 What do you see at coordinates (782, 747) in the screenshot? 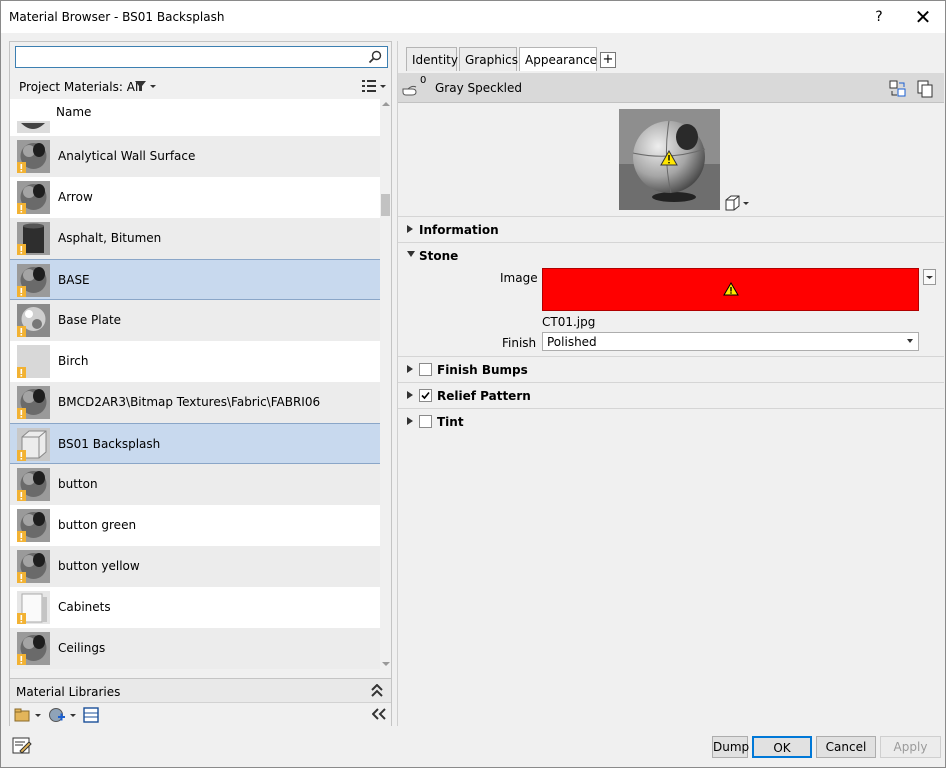
I see `ok-button: OK` at bounding box center [782, 747].